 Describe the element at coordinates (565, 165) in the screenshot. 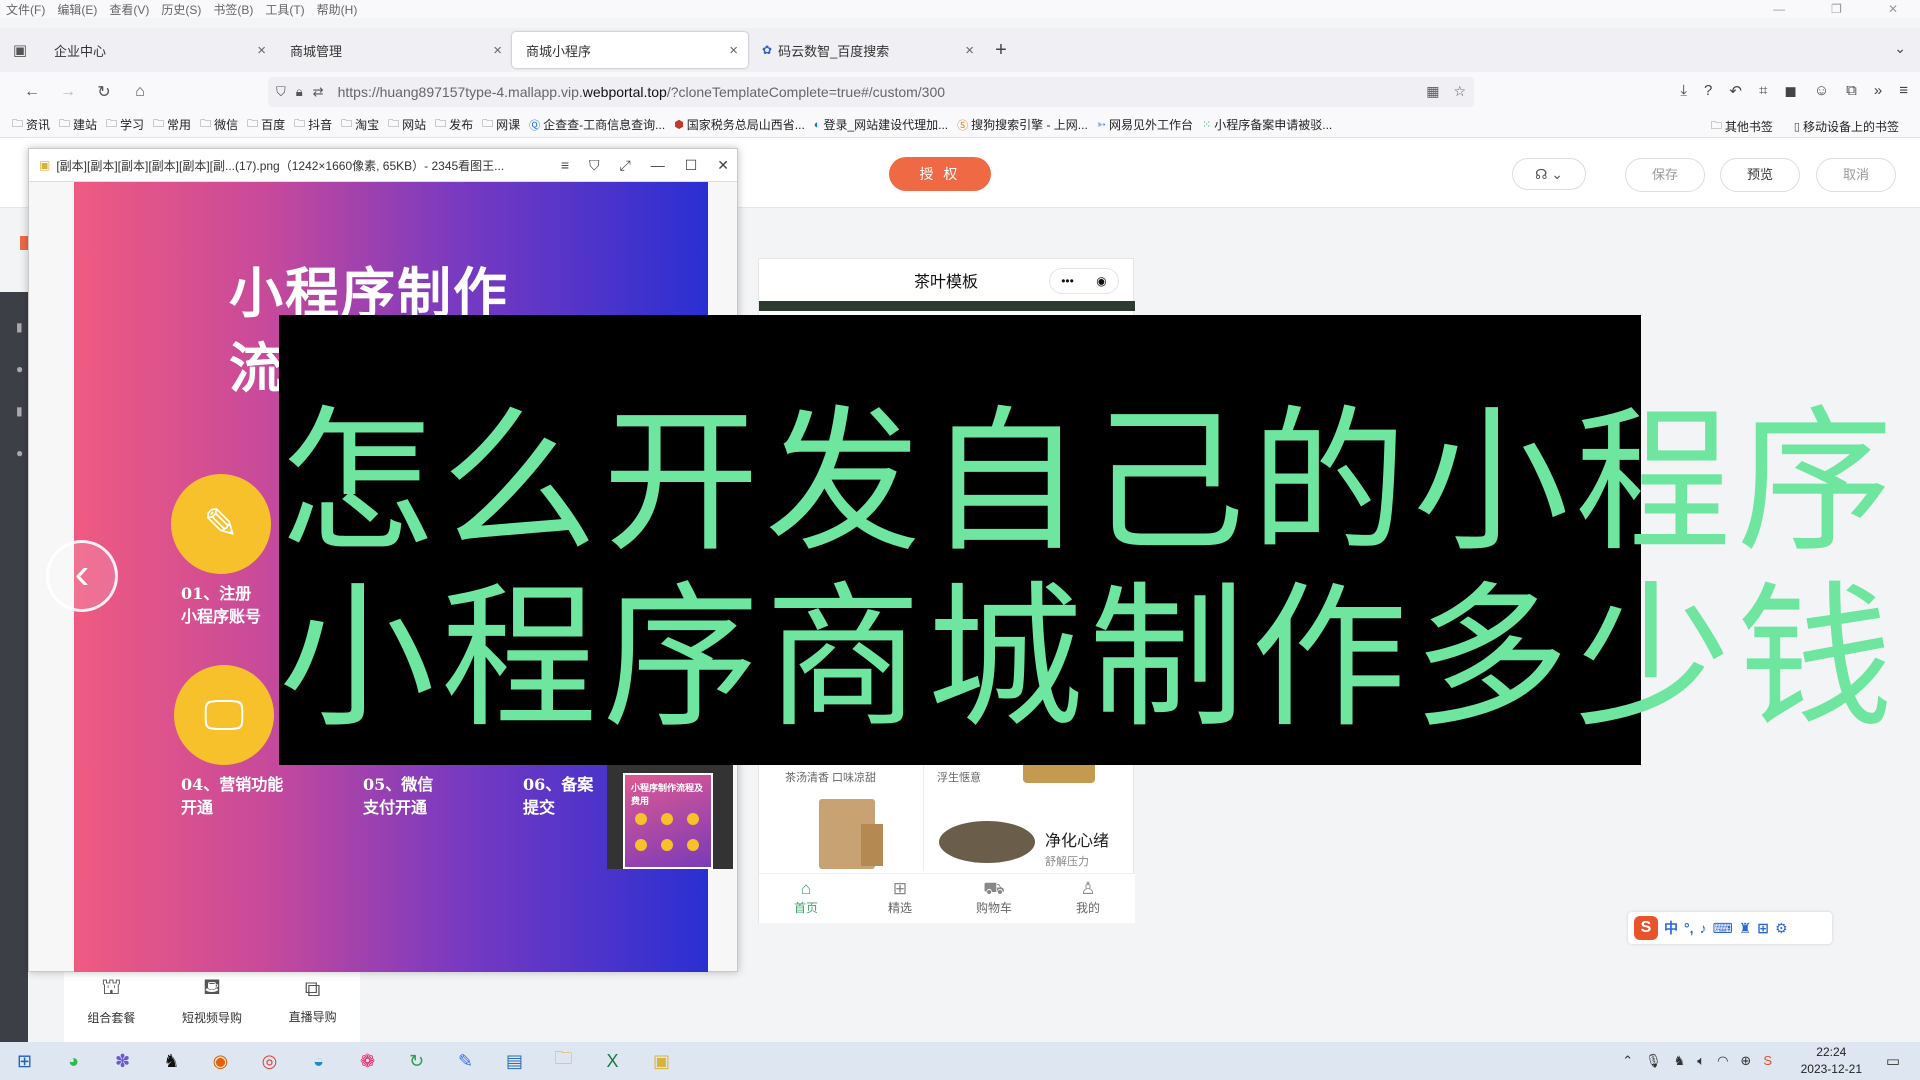

I see `menu-icon: ≡` at that location.